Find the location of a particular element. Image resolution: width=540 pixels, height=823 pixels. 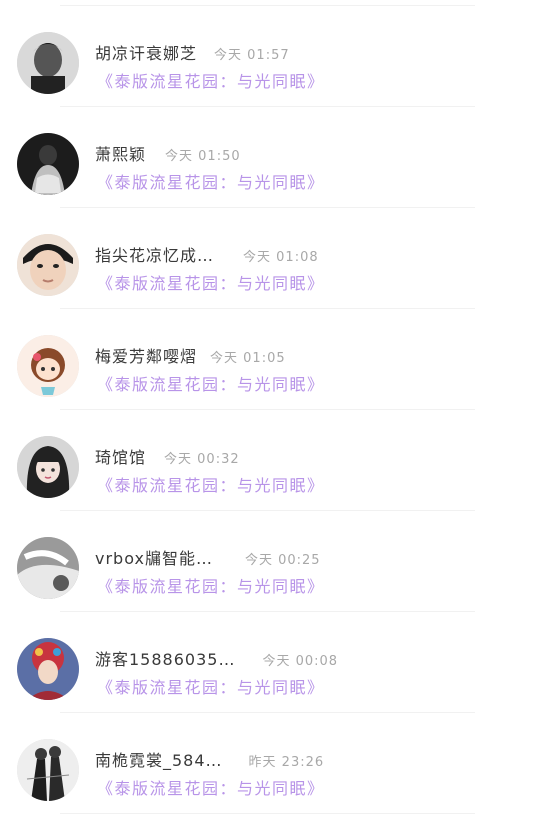

timestamp: 昨天 23:26 is located at coordinates (286, 762).